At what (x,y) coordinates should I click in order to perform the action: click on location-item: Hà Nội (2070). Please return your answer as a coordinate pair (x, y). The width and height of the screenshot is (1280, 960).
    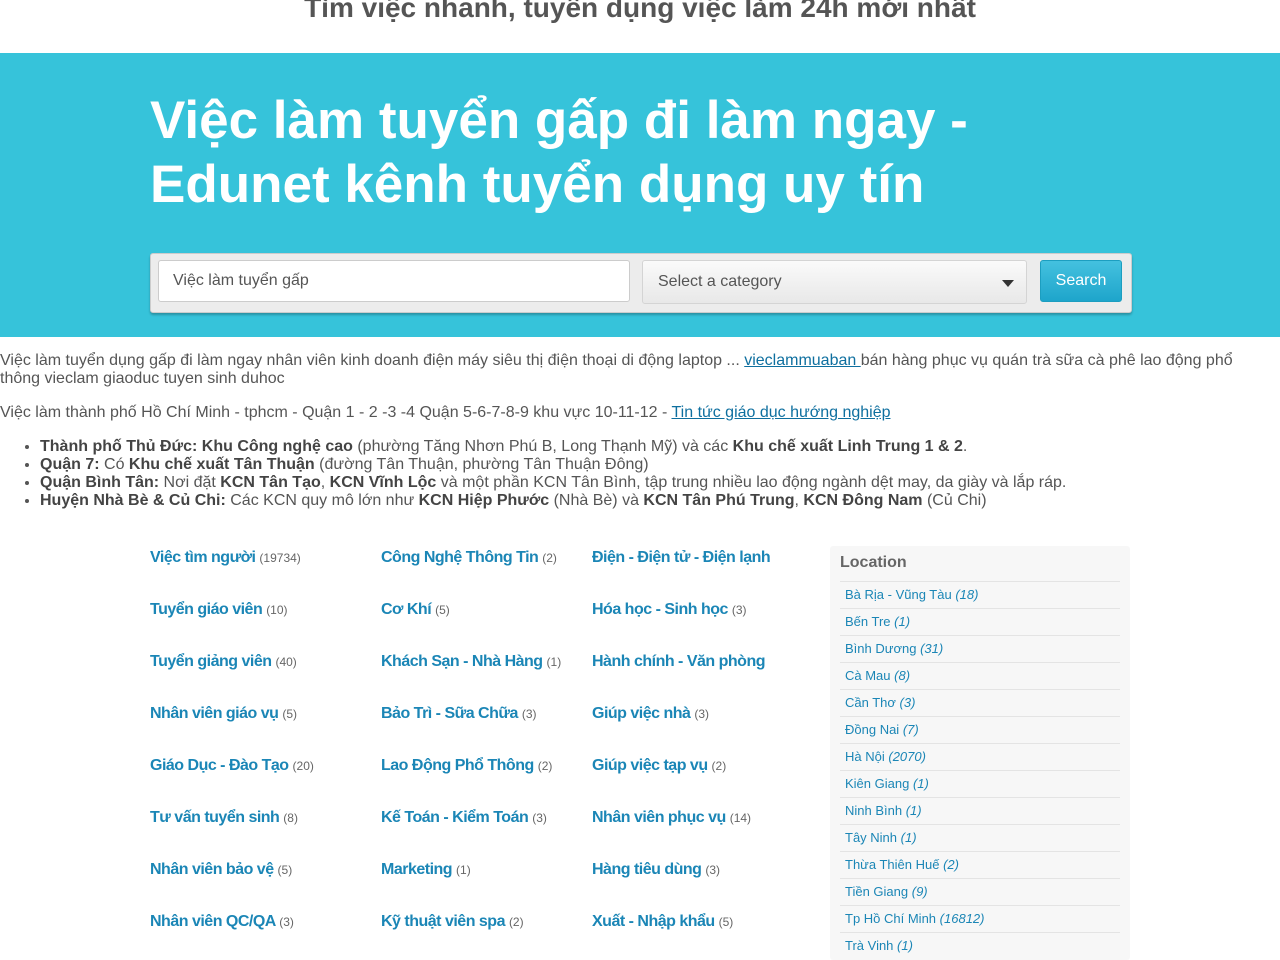
    Looking at the image, I should click on (980, 756).